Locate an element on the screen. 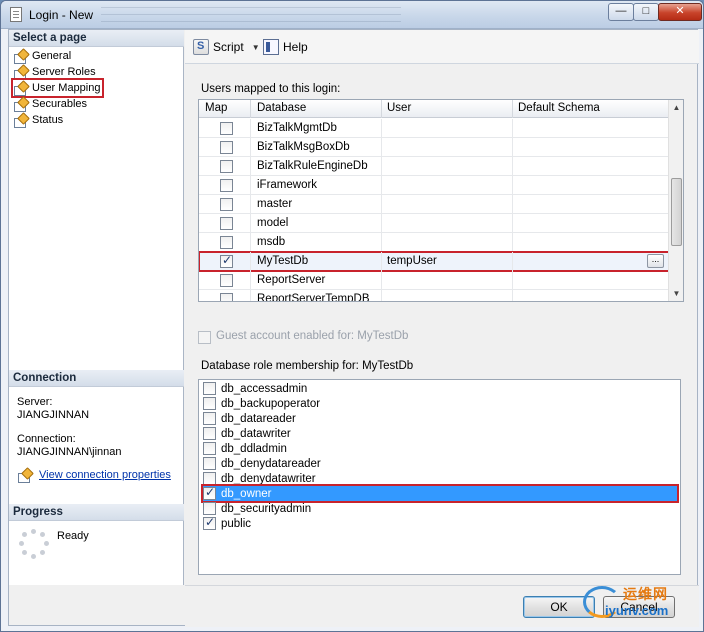 The width and height of the screenshot is (704, 632). table-row: BizTalkRuleEngineDb is located at coordinates (434, 166).